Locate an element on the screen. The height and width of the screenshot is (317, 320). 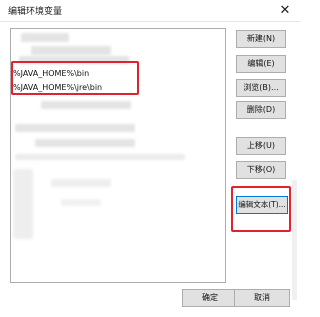
window-bottom-edge is located at coordinates (150, 313).